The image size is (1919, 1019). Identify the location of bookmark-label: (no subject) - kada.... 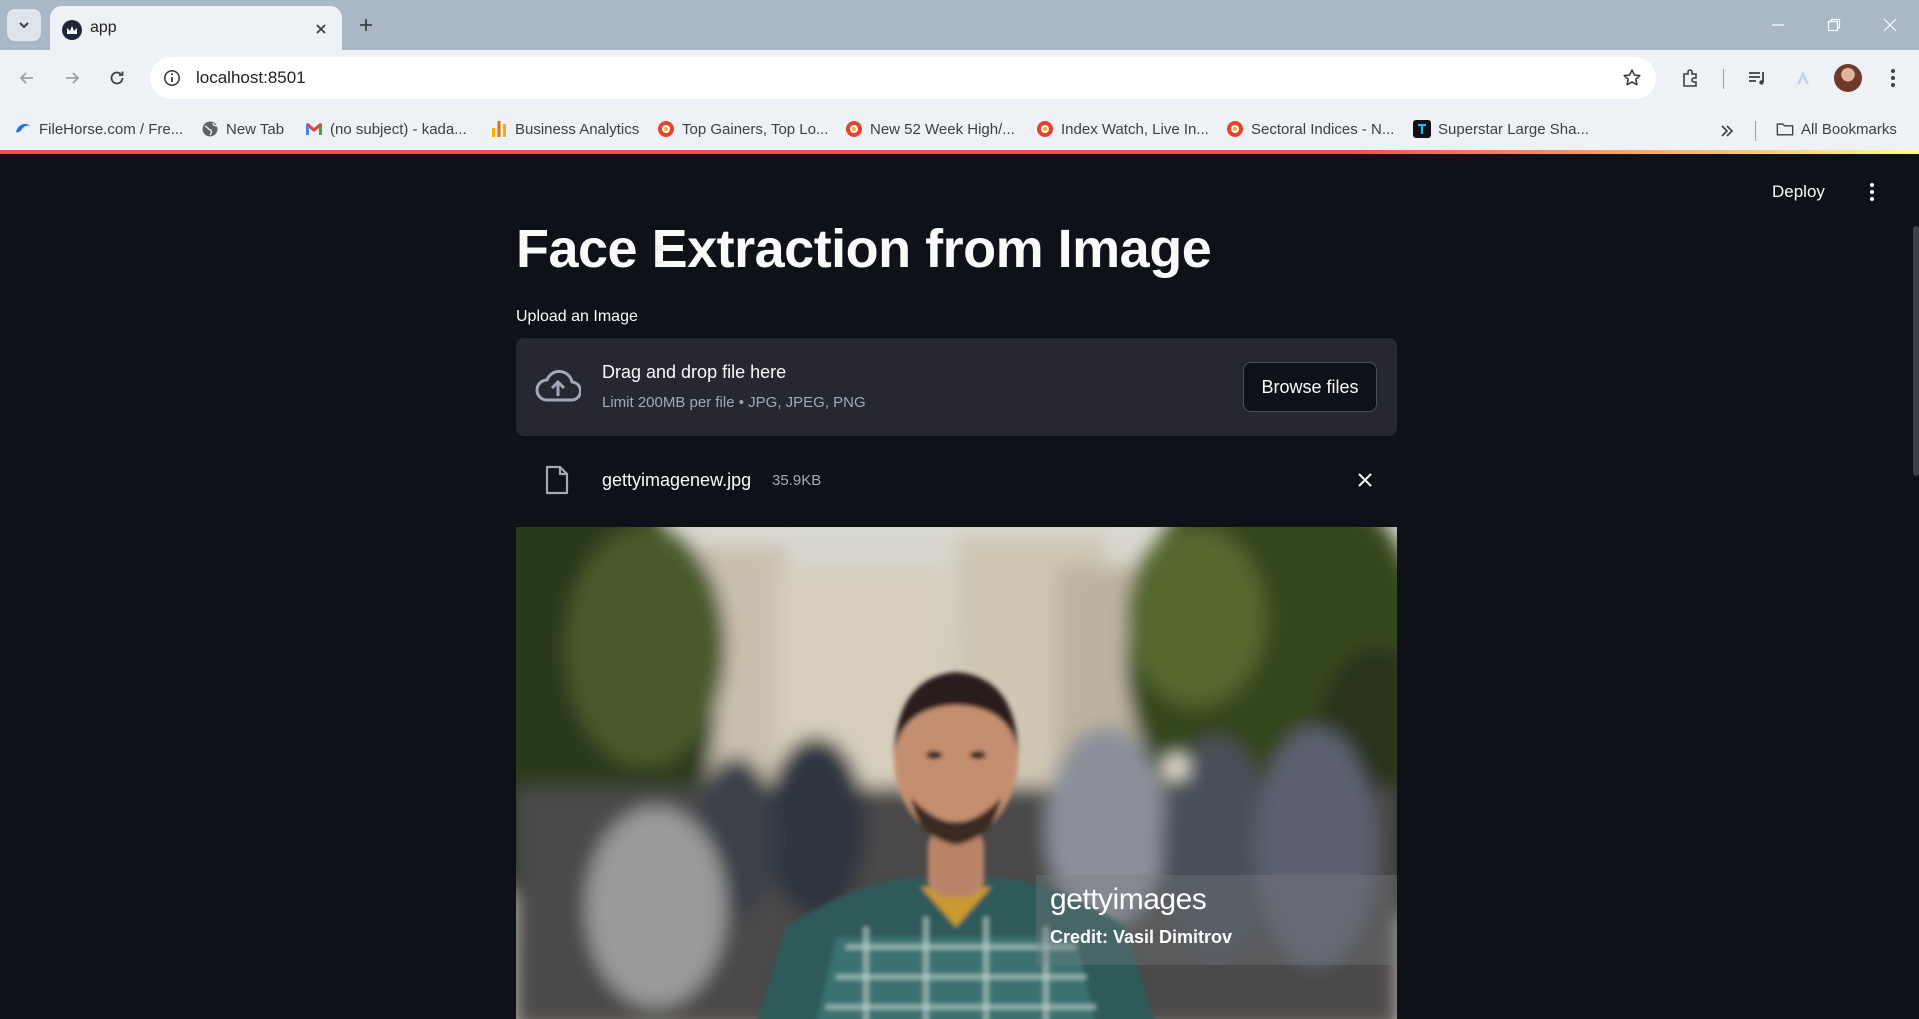
(398, 129).